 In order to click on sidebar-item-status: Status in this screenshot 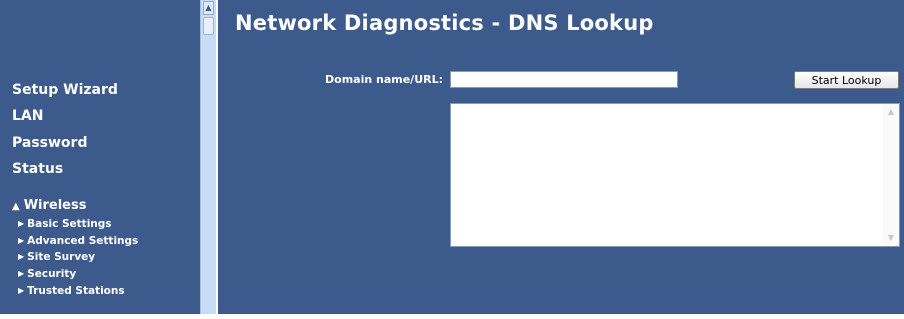, I will do `click(37, 169)`.